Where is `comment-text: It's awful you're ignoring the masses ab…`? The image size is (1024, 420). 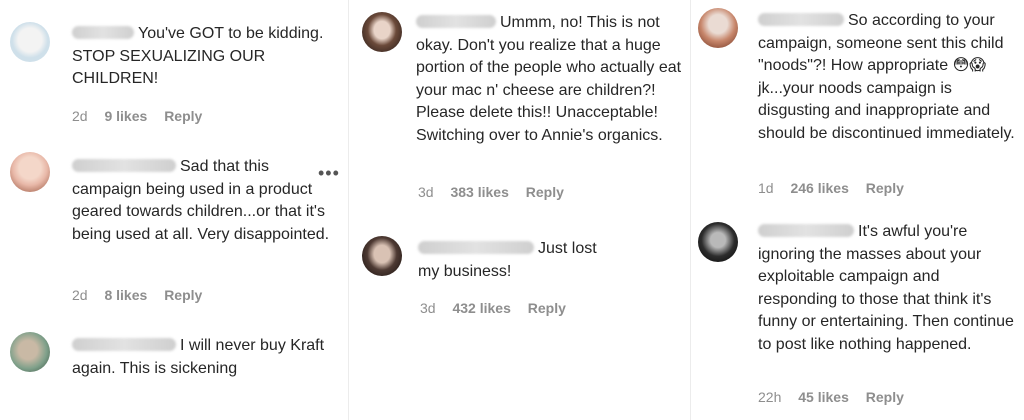
comment-text: It's awful you're ignoring the masses ab… is located at coordinates (886, 288).